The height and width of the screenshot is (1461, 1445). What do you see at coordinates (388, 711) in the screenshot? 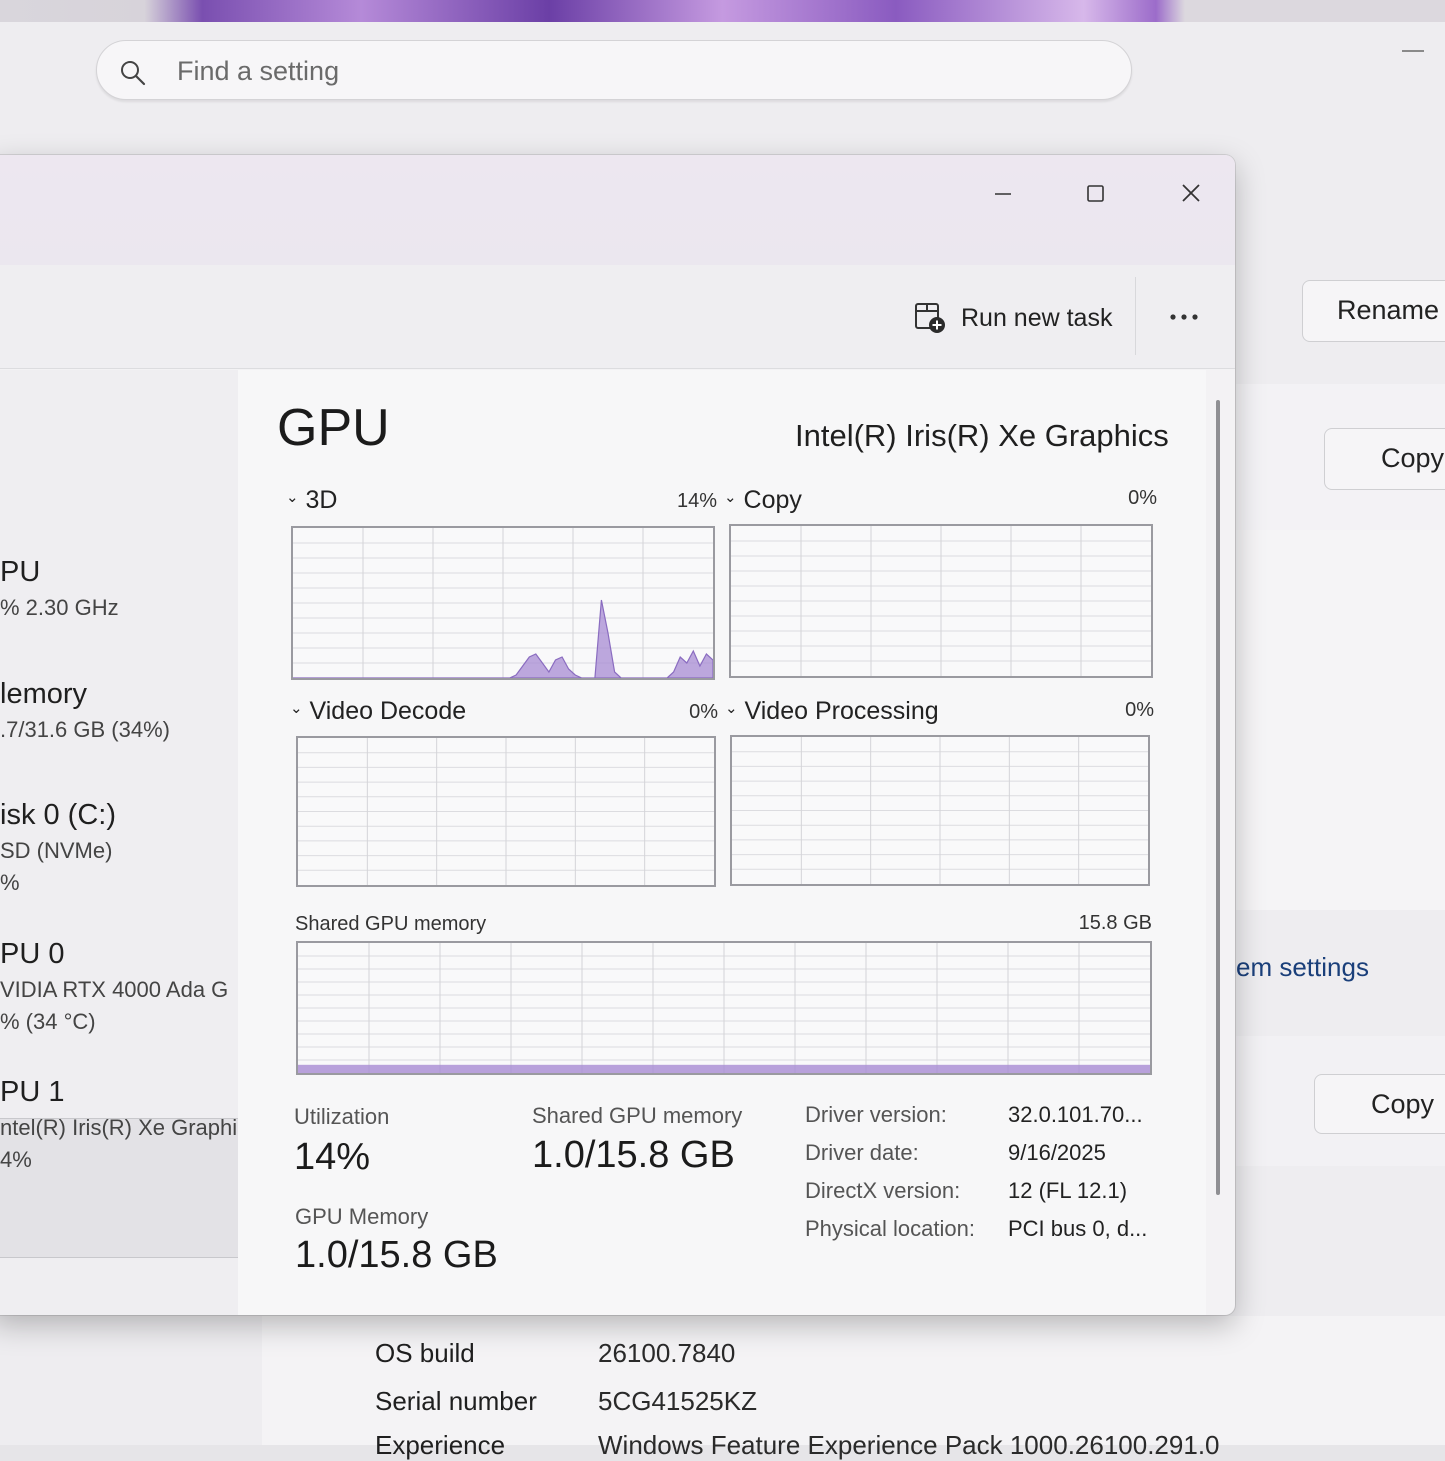
I see `engine-video-decode-label: Video Decode` at bounding box center [388, 711].